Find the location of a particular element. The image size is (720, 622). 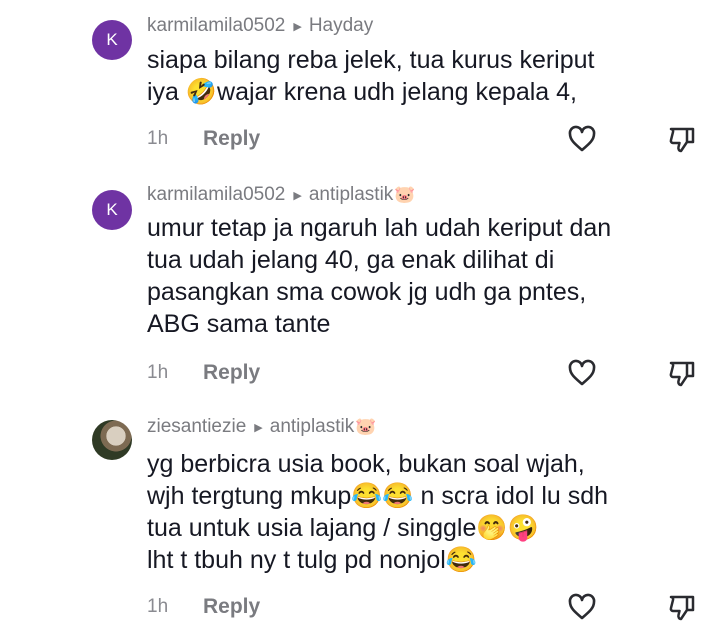

comment-line: ABG sama tante is located at coordinates (239, 324).